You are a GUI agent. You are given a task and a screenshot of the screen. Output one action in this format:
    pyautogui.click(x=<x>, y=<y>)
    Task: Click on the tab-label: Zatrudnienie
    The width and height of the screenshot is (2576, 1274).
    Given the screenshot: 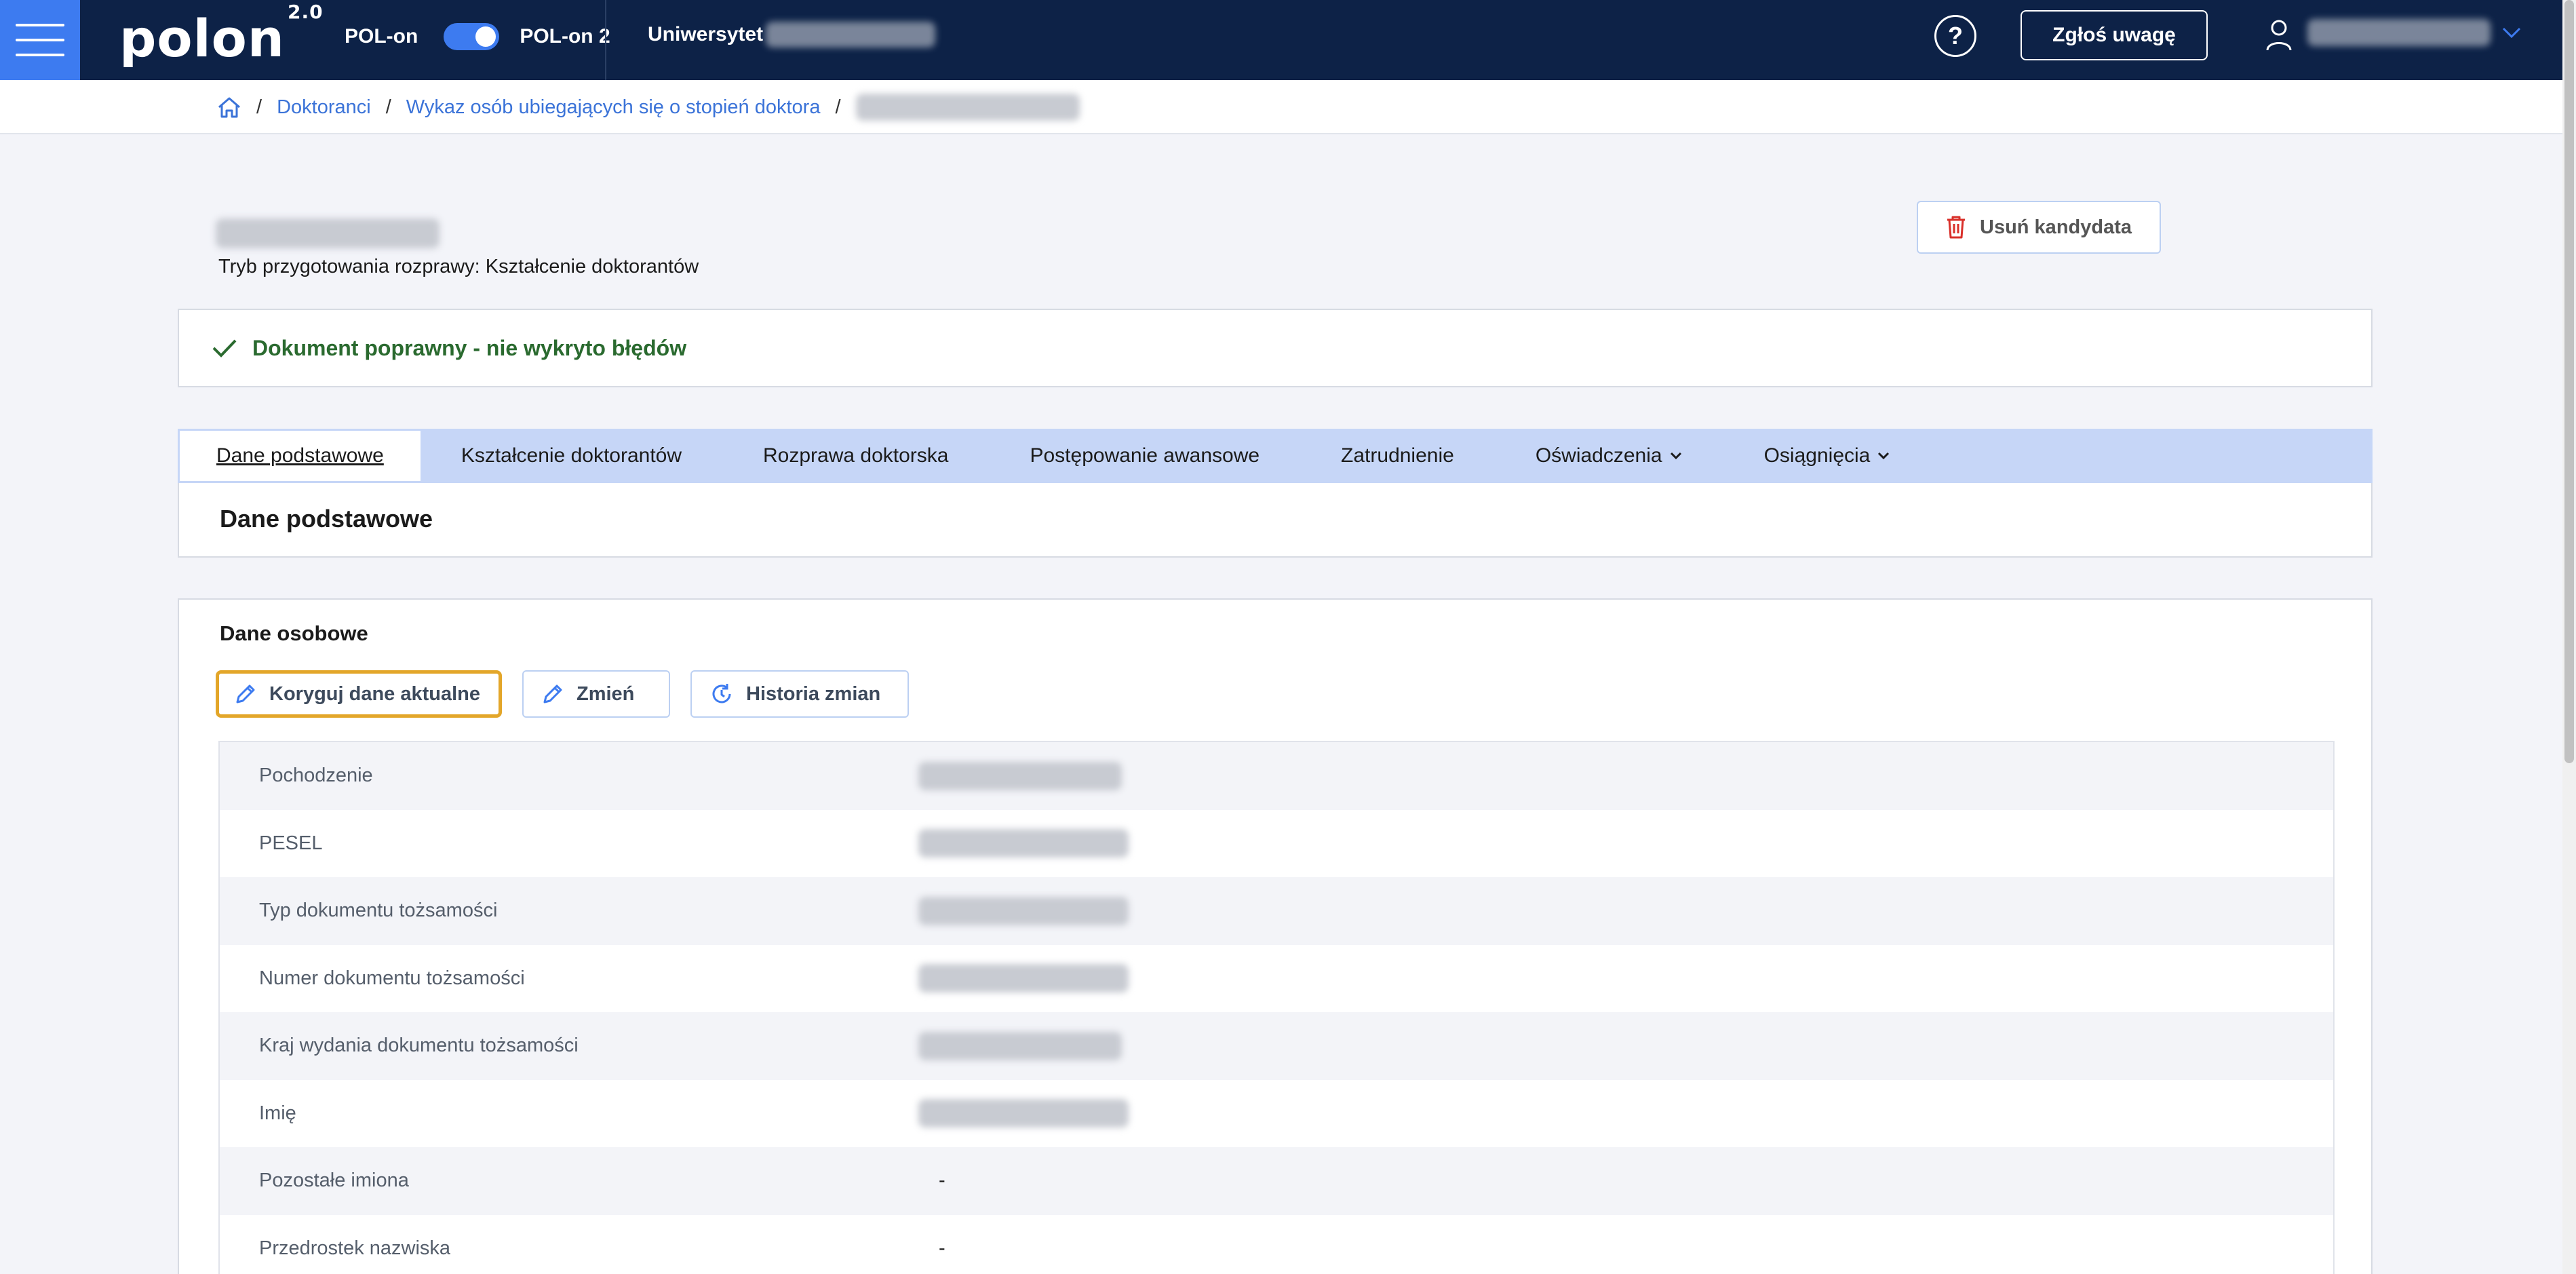 What is the action you would take?
    pyautogui.click(x=1397, y=455)
    